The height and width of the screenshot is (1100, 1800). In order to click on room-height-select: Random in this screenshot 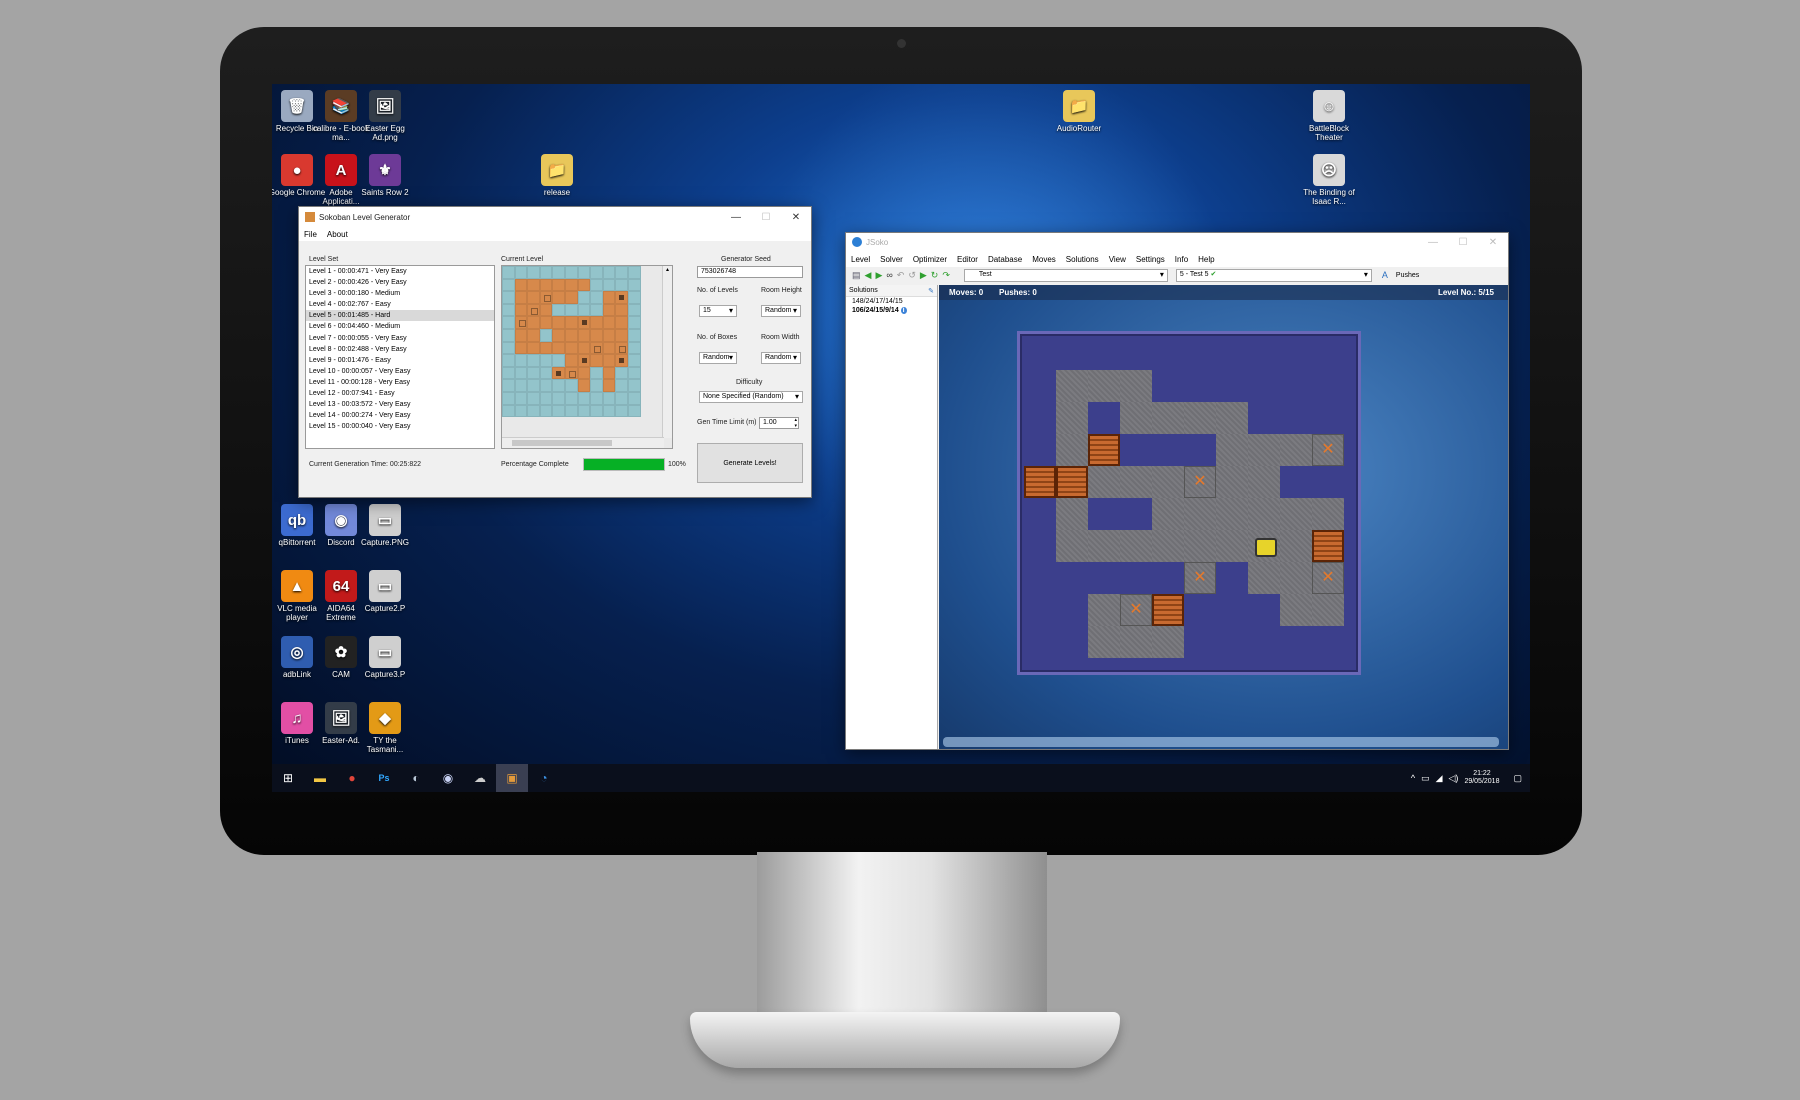, I will do `click(781, 311)`.